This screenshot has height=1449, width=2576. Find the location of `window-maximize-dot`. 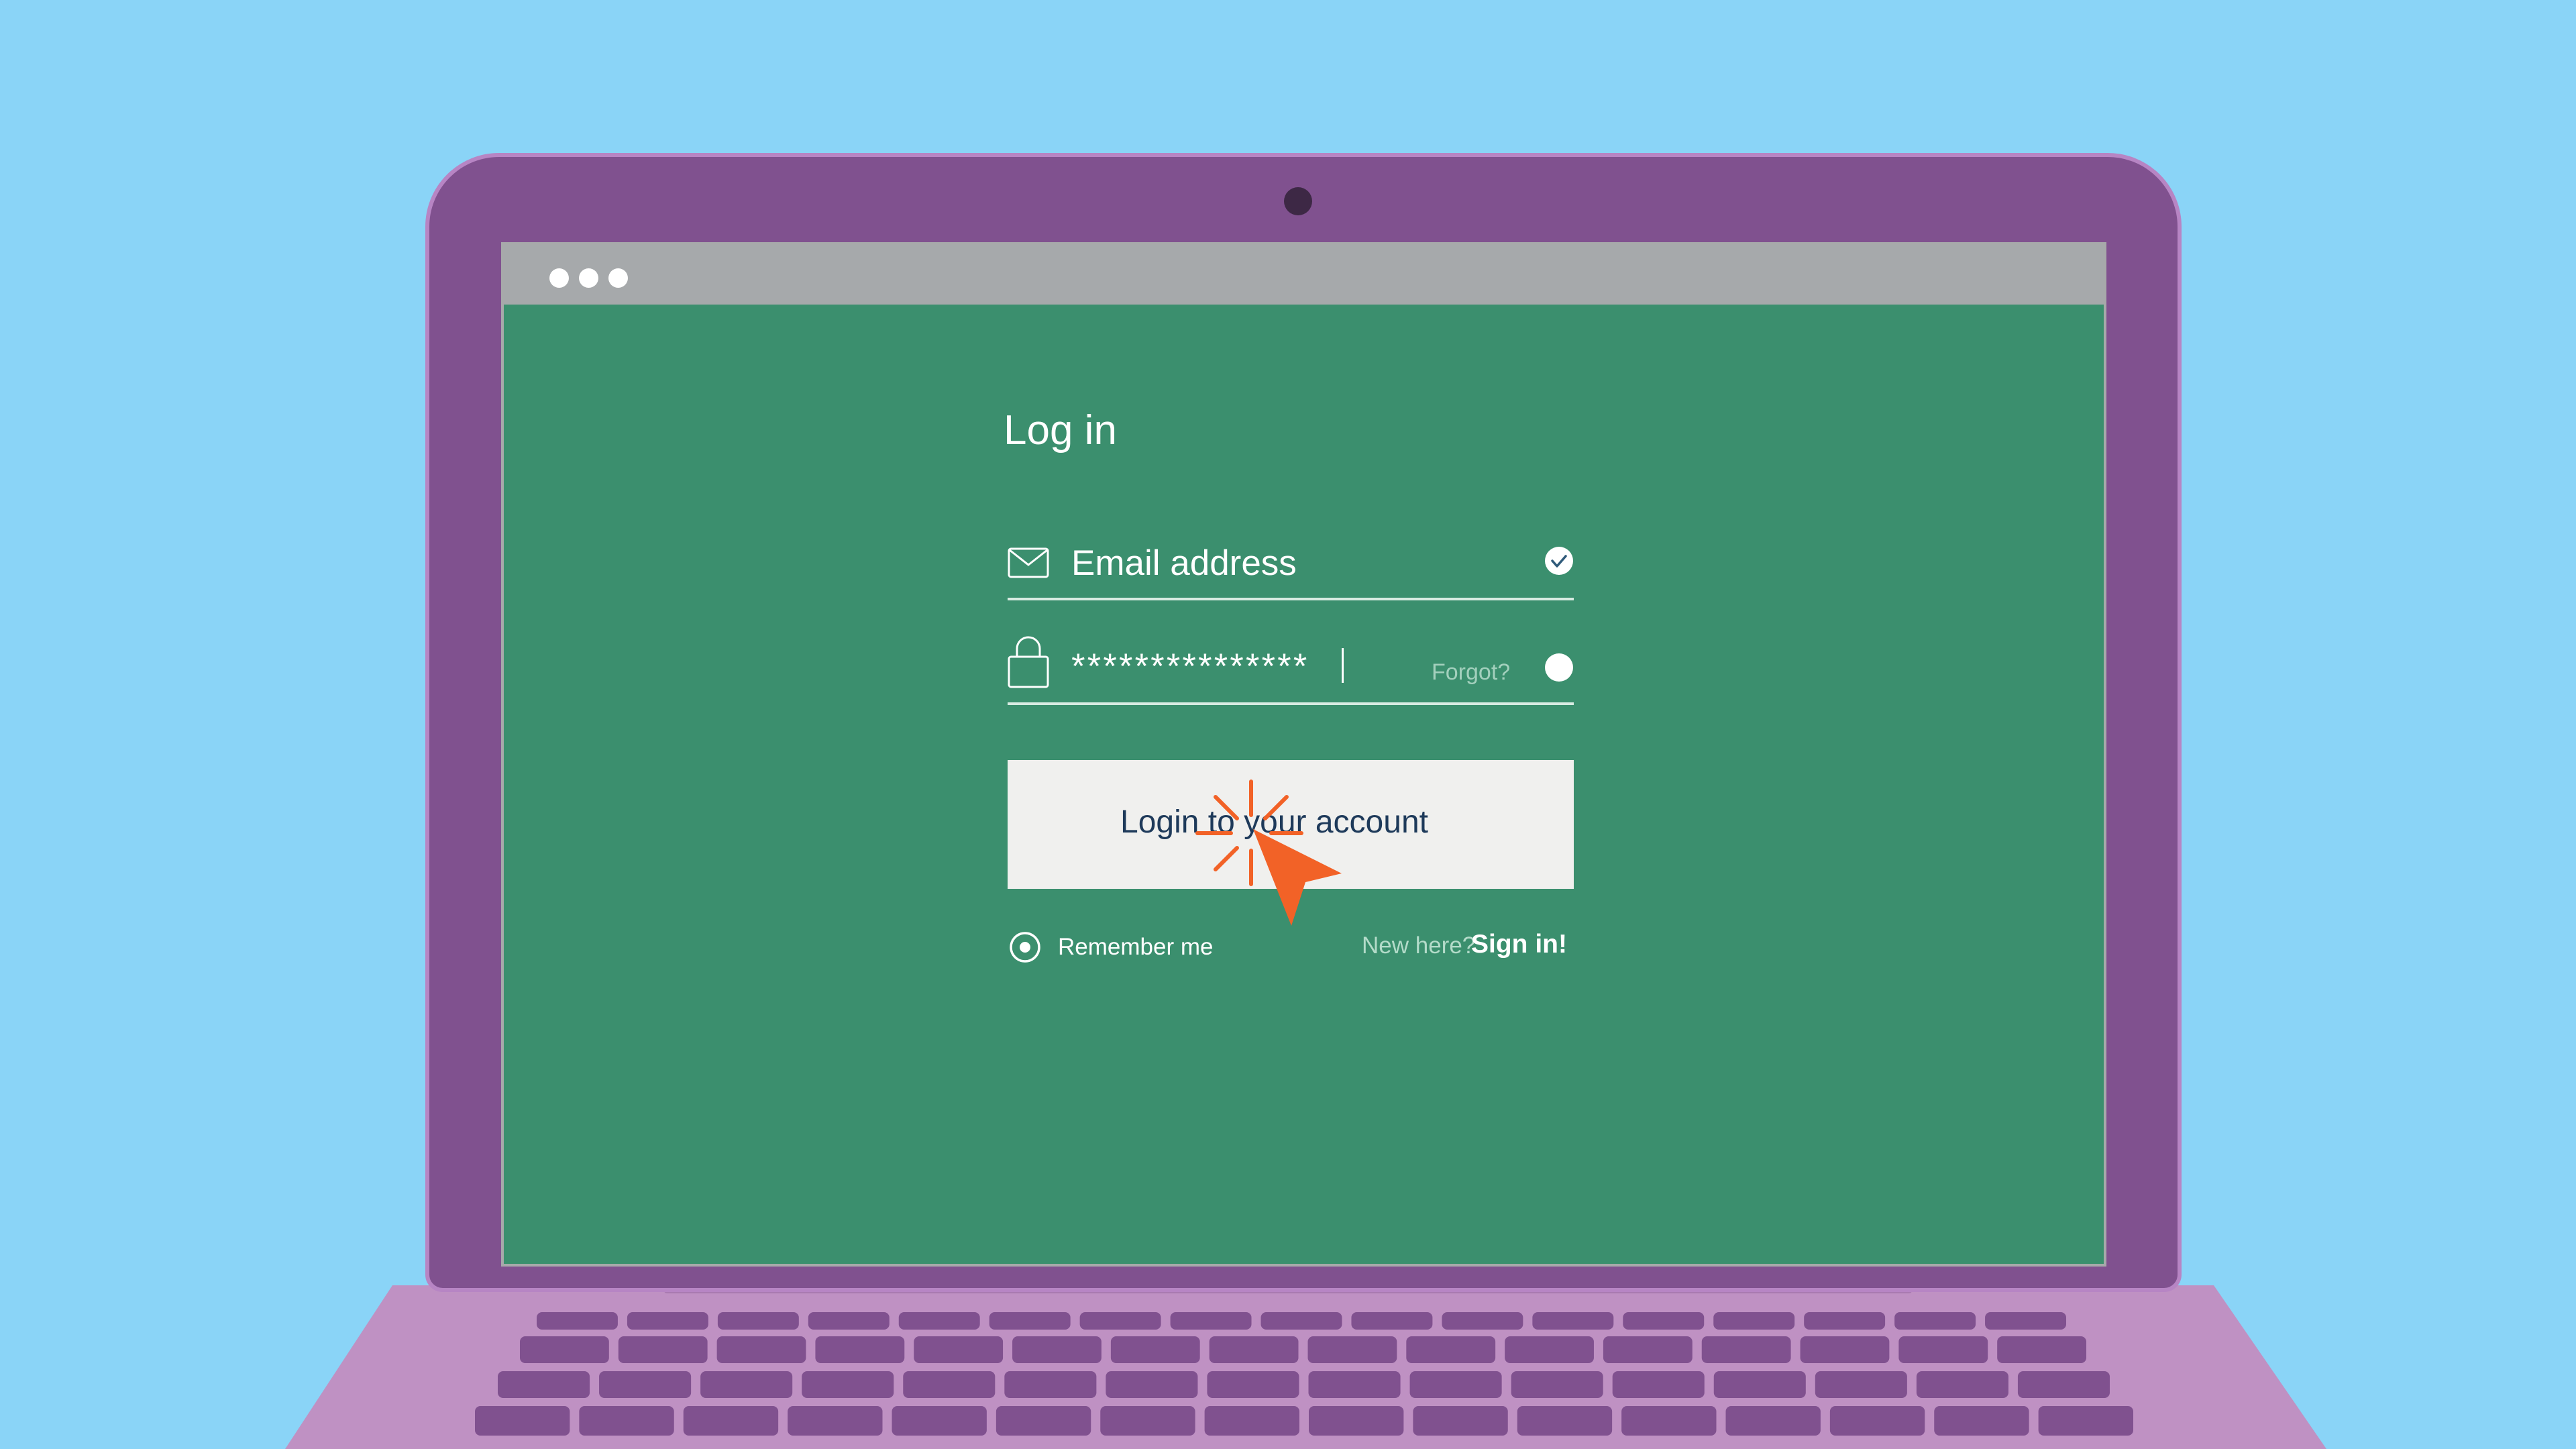

window-maximize-dot is located at coordinates (618, 278).